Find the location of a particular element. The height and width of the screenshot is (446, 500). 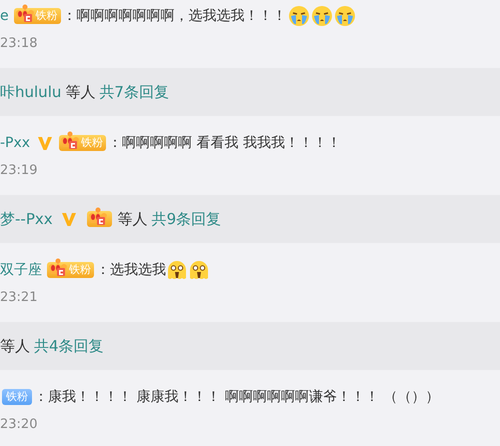

comment-text: ：啊啊啊啊啊 看看我 我我我！！！！ is located at coordinates (224, 143).